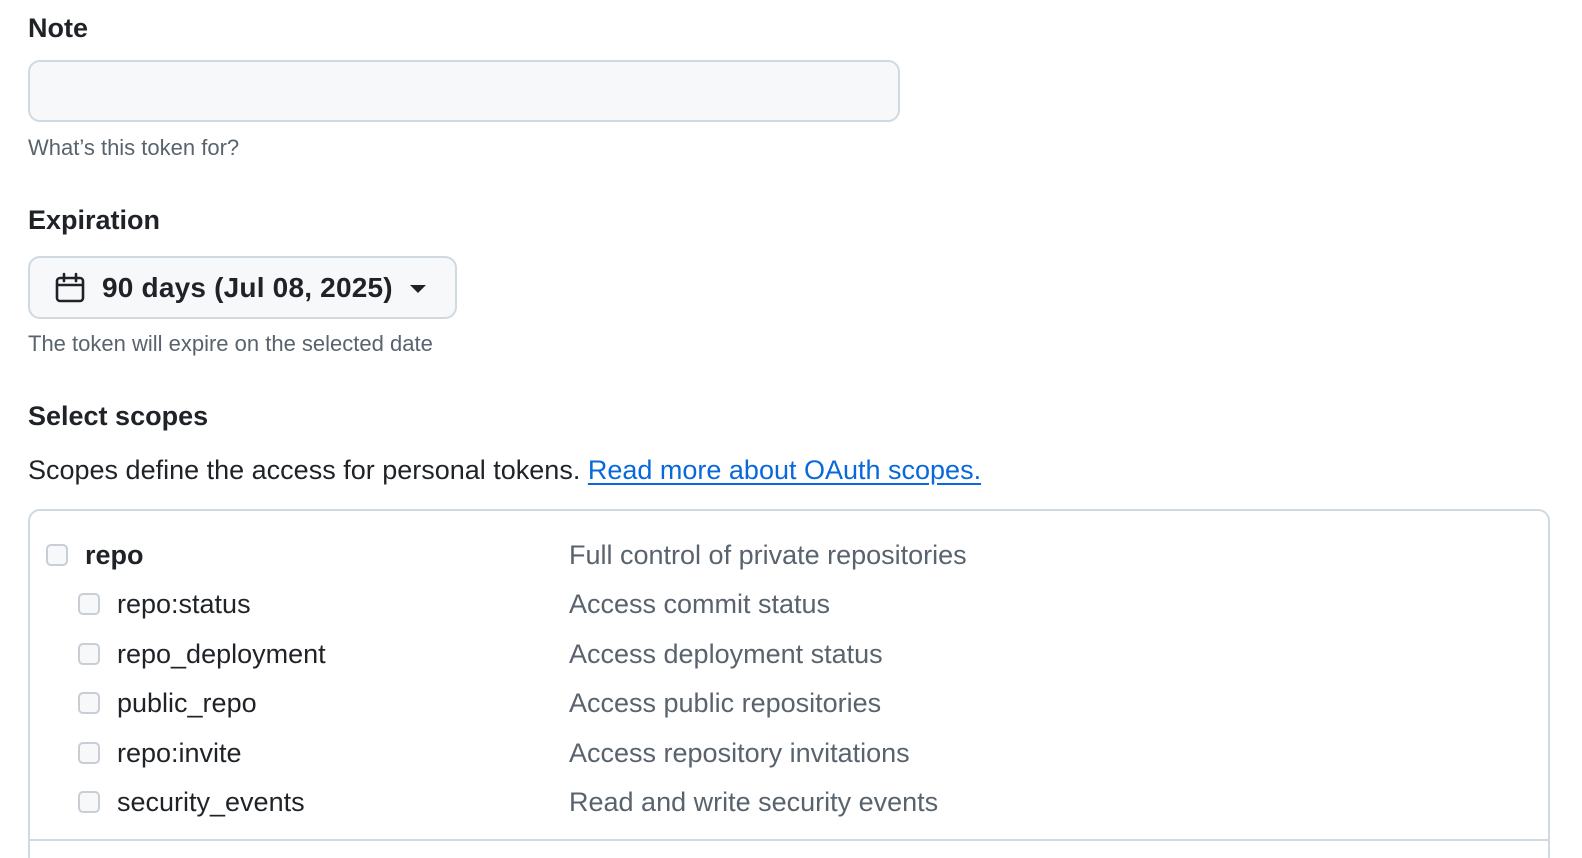  I want to click on scope-checkbox-repo-status, so click(89, 604).